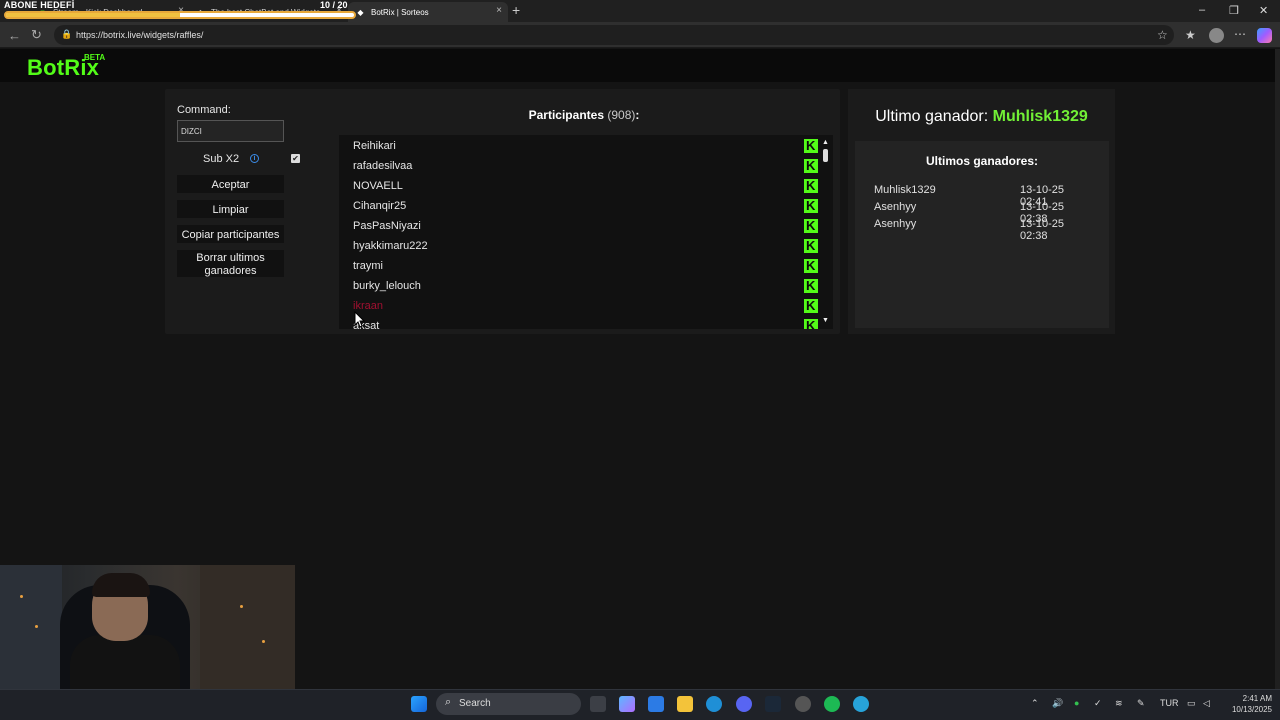 The width and height of the screenshot is (1280, 720). I want to click on copy-participants-button: Copiar participantes, so click(230, 234).